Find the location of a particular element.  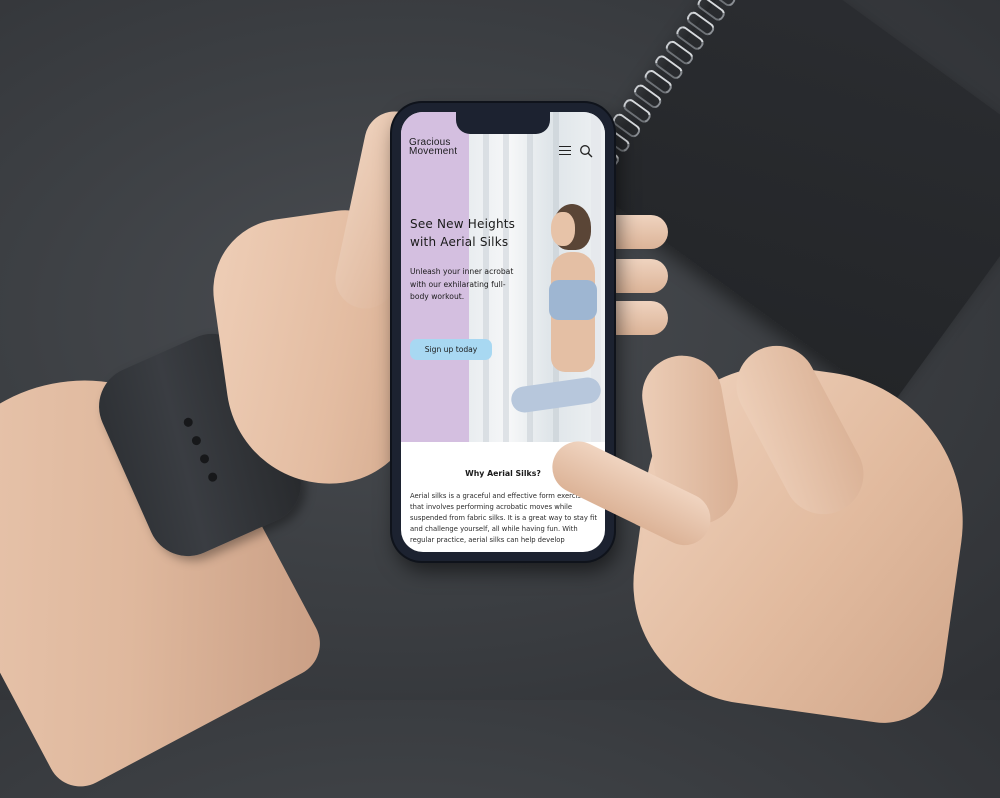

phone-notch is located at coordinates (503, 123).